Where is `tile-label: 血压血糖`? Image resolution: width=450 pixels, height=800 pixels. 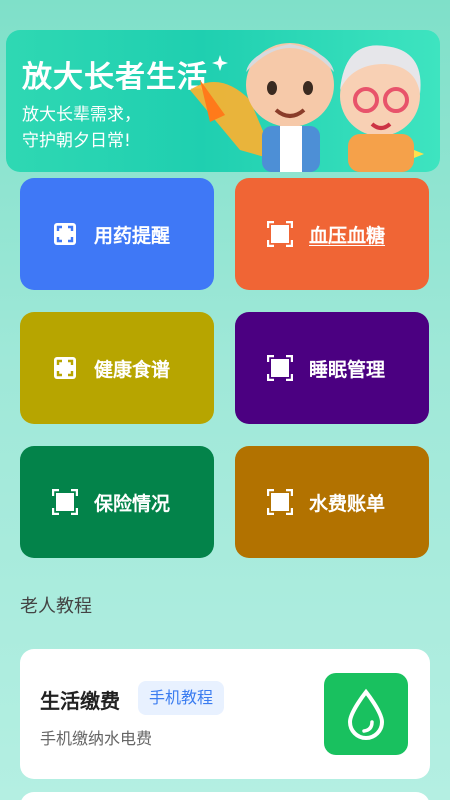 tile-label: 血压血糖 is located at coordinates (347, 235).